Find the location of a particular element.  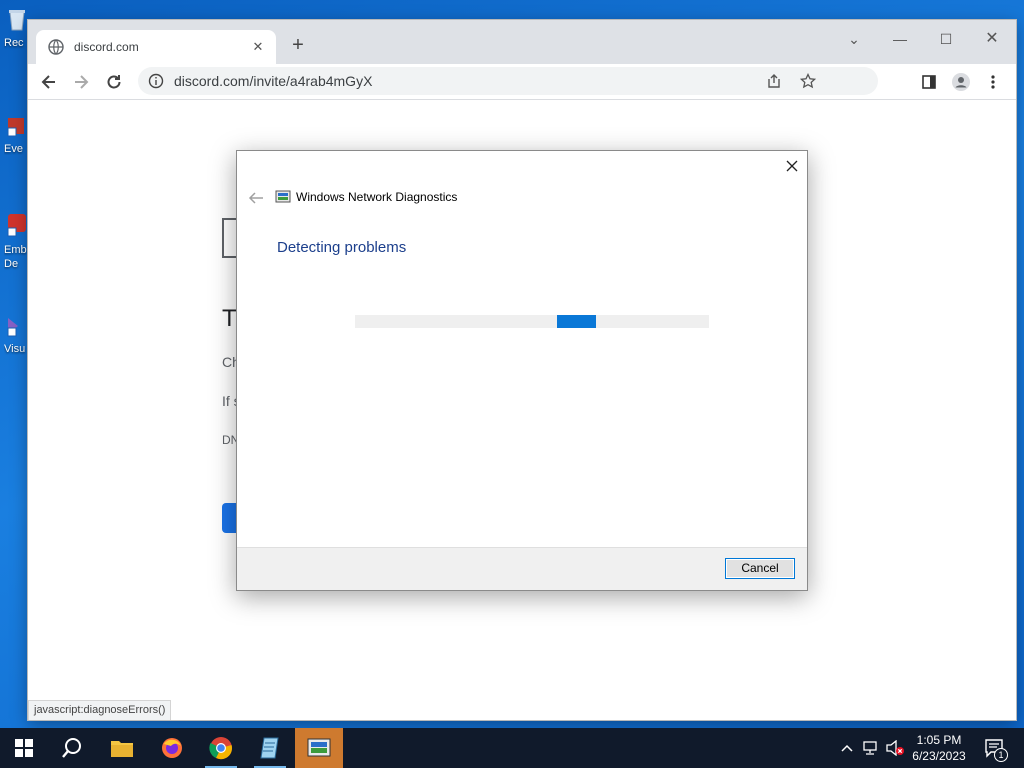

maximize-button: ☐ is located at coordinates (946, 39).